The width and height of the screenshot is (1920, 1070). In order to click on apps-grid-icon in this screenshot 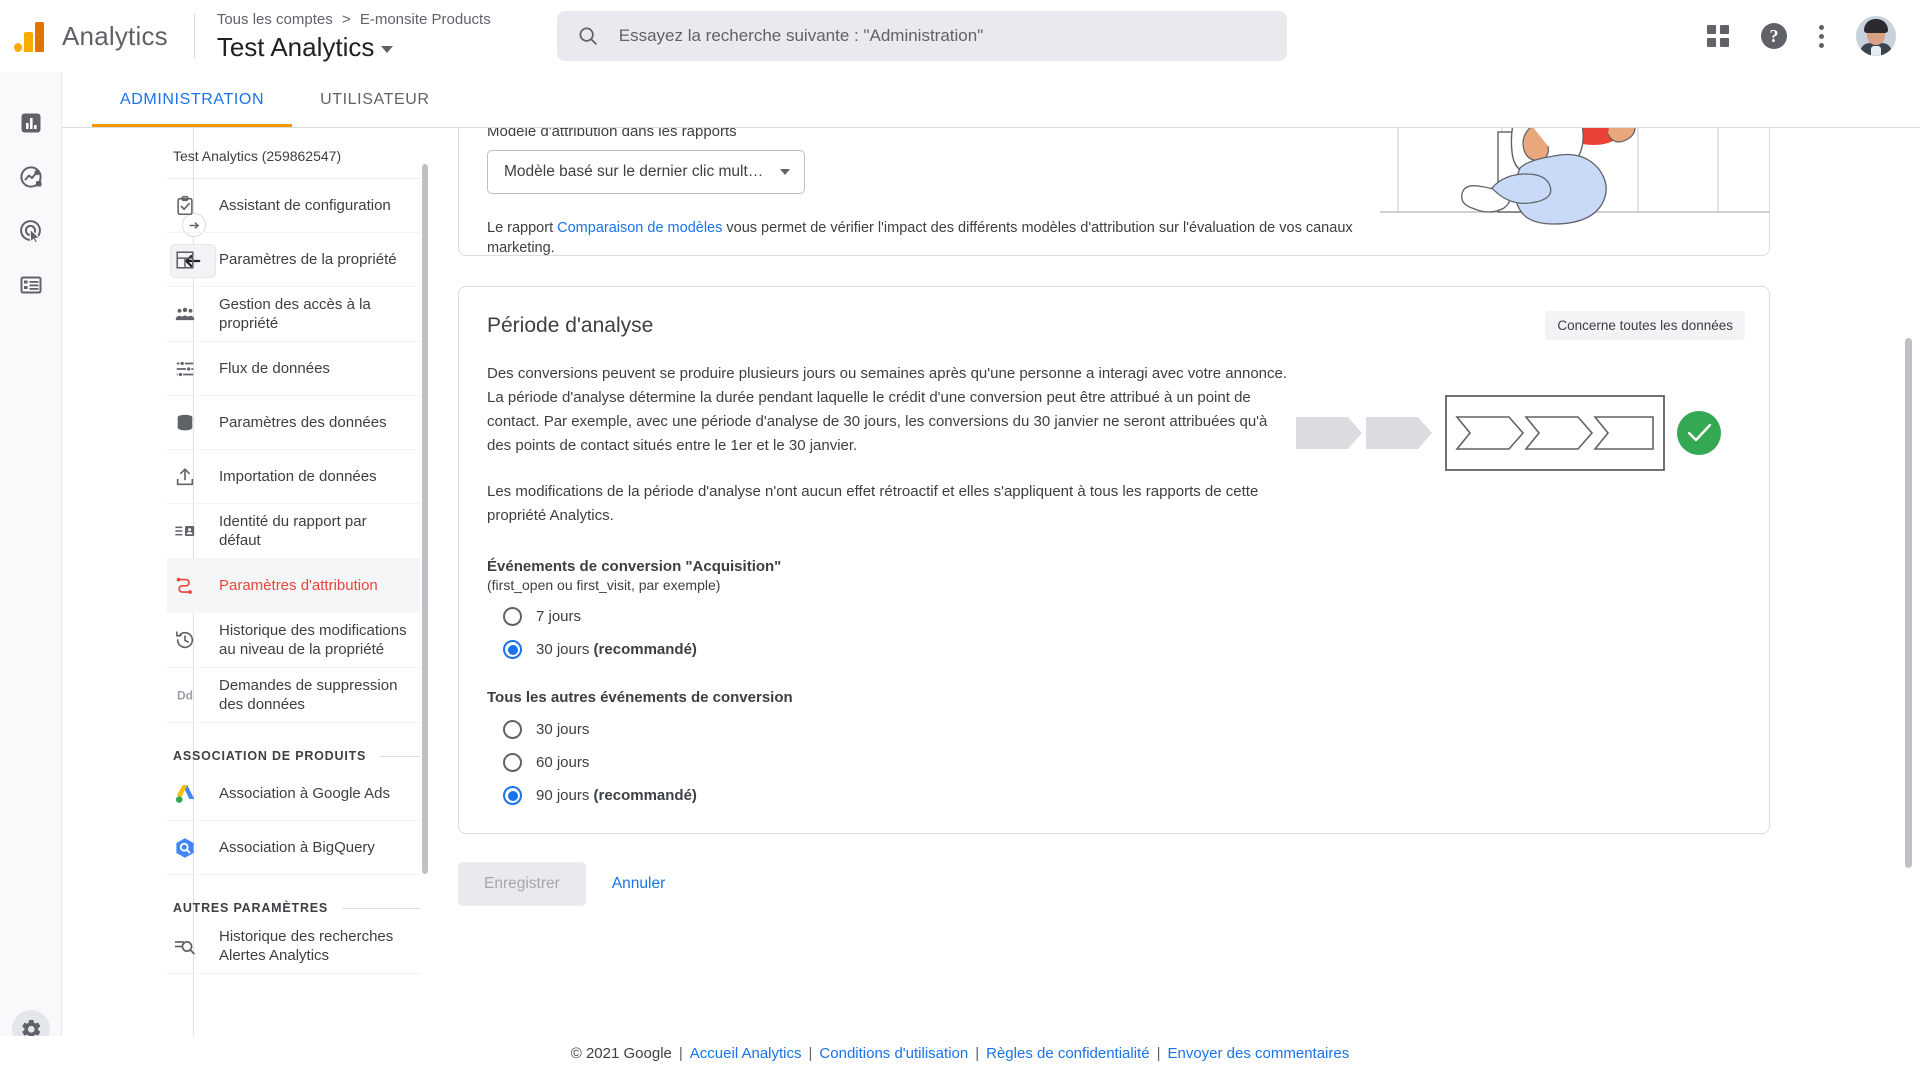, I will do `click(1718, 36)`.